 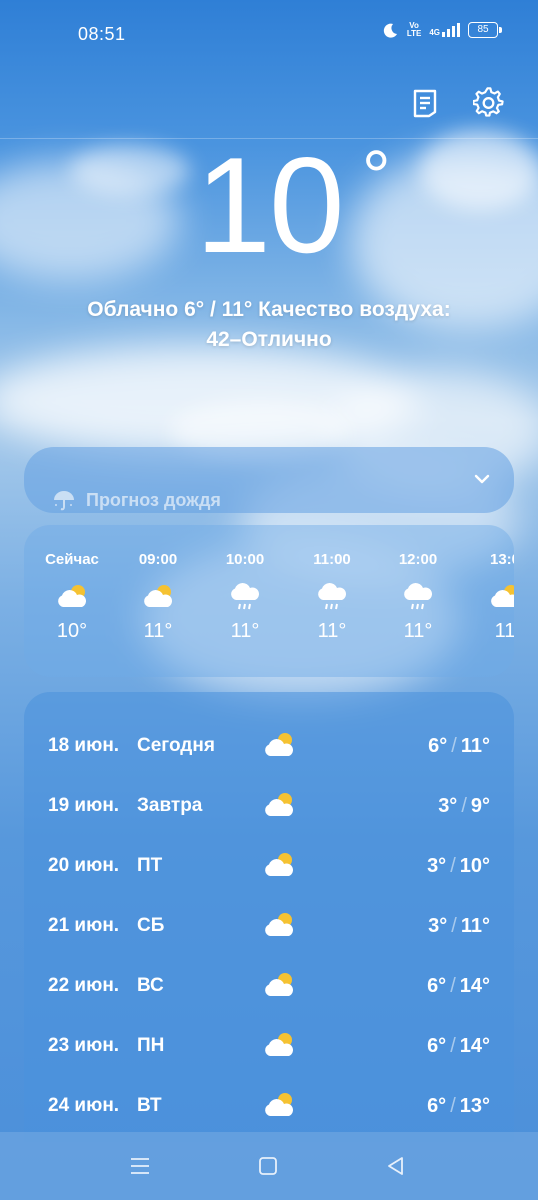 I want to click on home-icon, so click(x=268, y=1166).